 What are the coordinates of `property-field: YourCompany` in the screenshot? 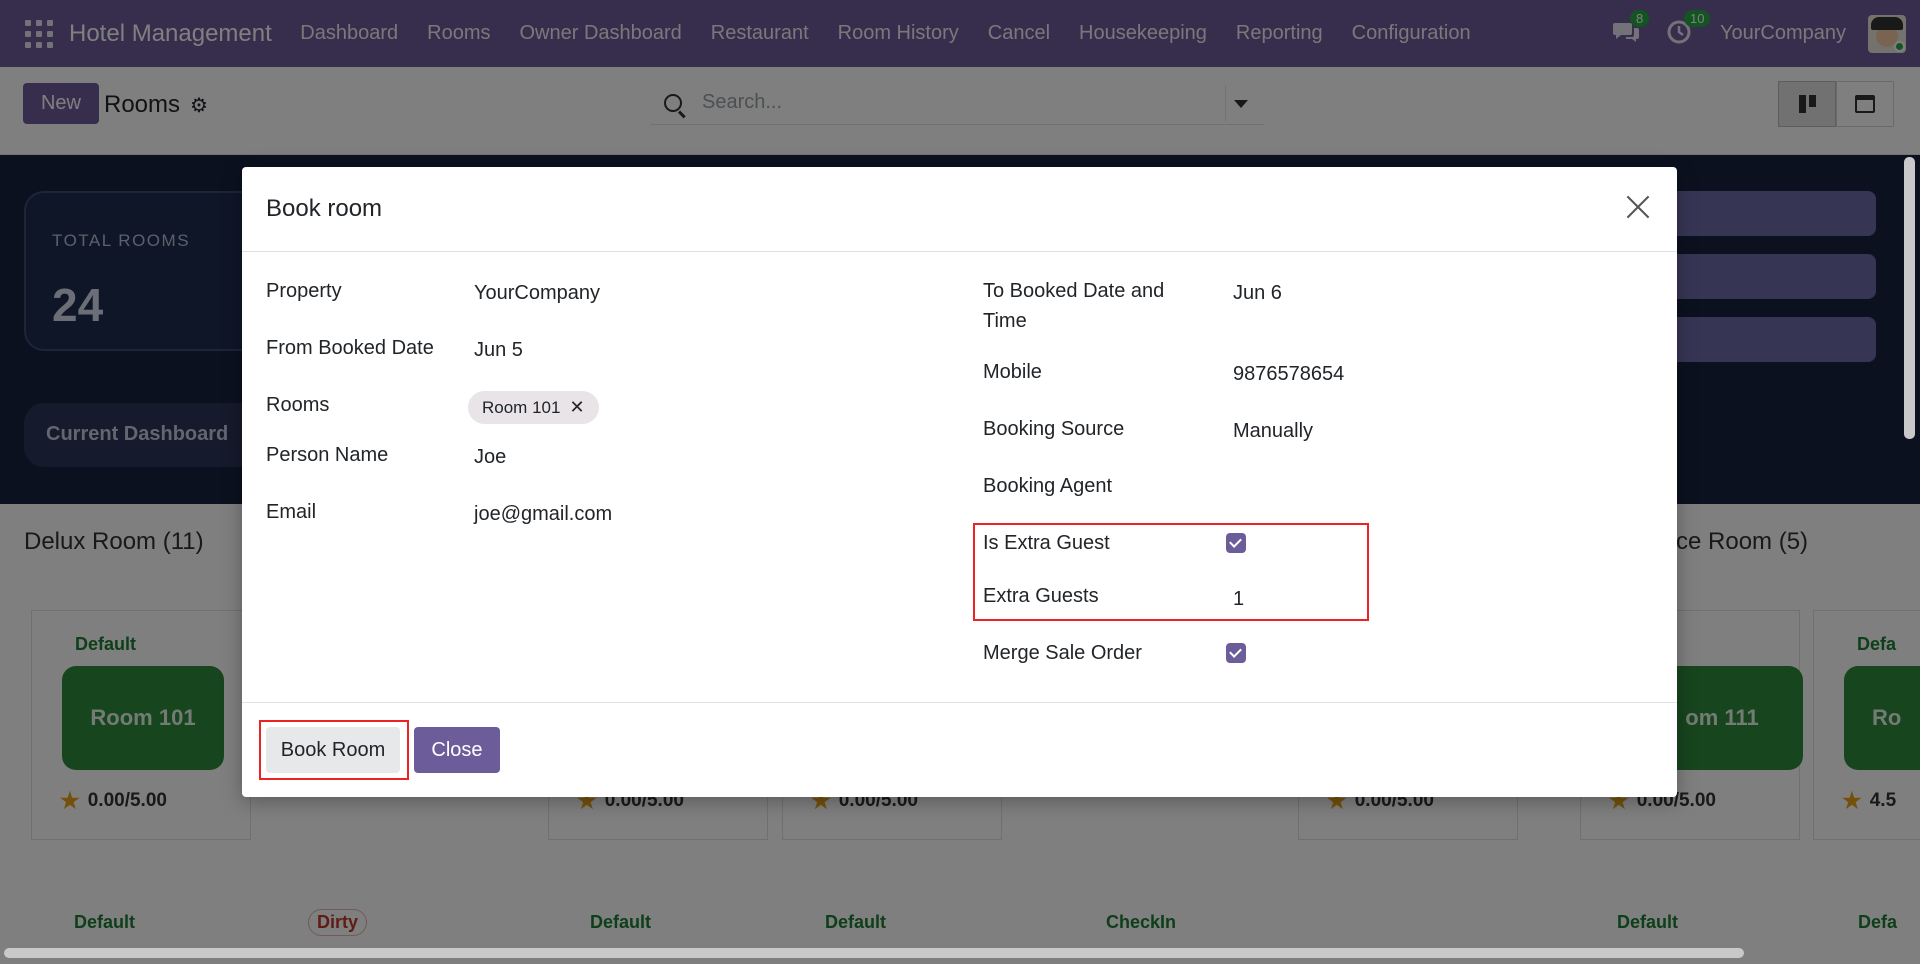 It's located at (537, 293).